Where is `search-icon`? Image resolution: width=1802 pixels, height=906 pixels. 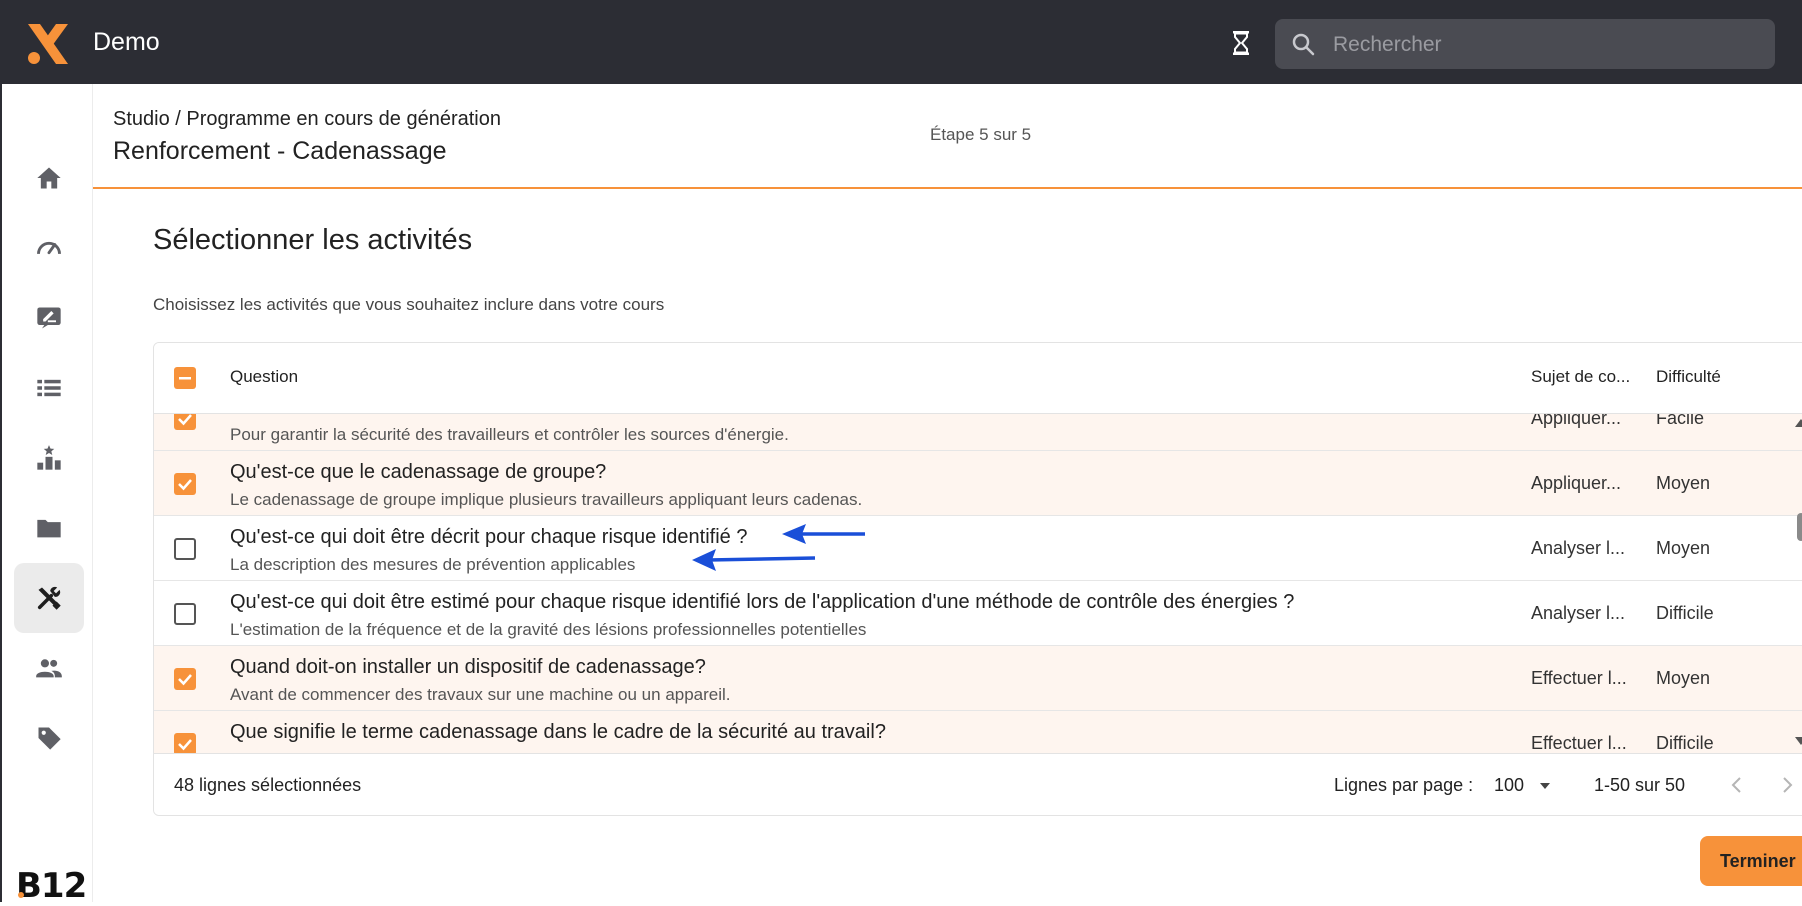 search-icon is located at coordinates (1303, 44).